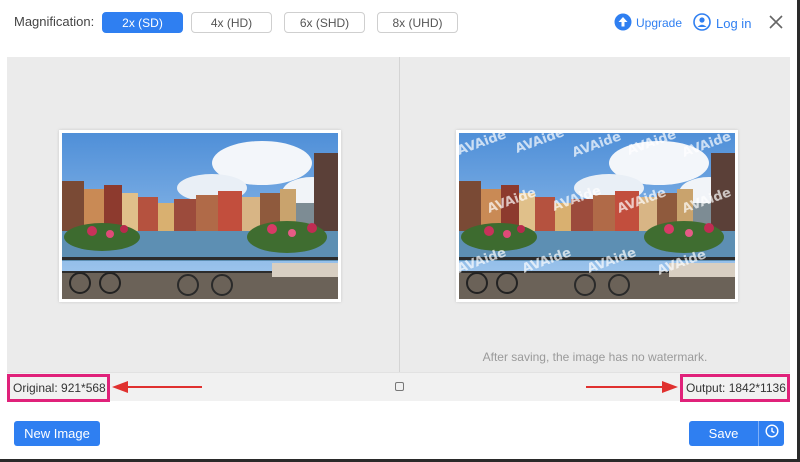 The image size is (800, 462). Describe the element at coordinates (142, 22) in the screenshot. I see `magnification-2x-button: 2x (SD)` at that location.